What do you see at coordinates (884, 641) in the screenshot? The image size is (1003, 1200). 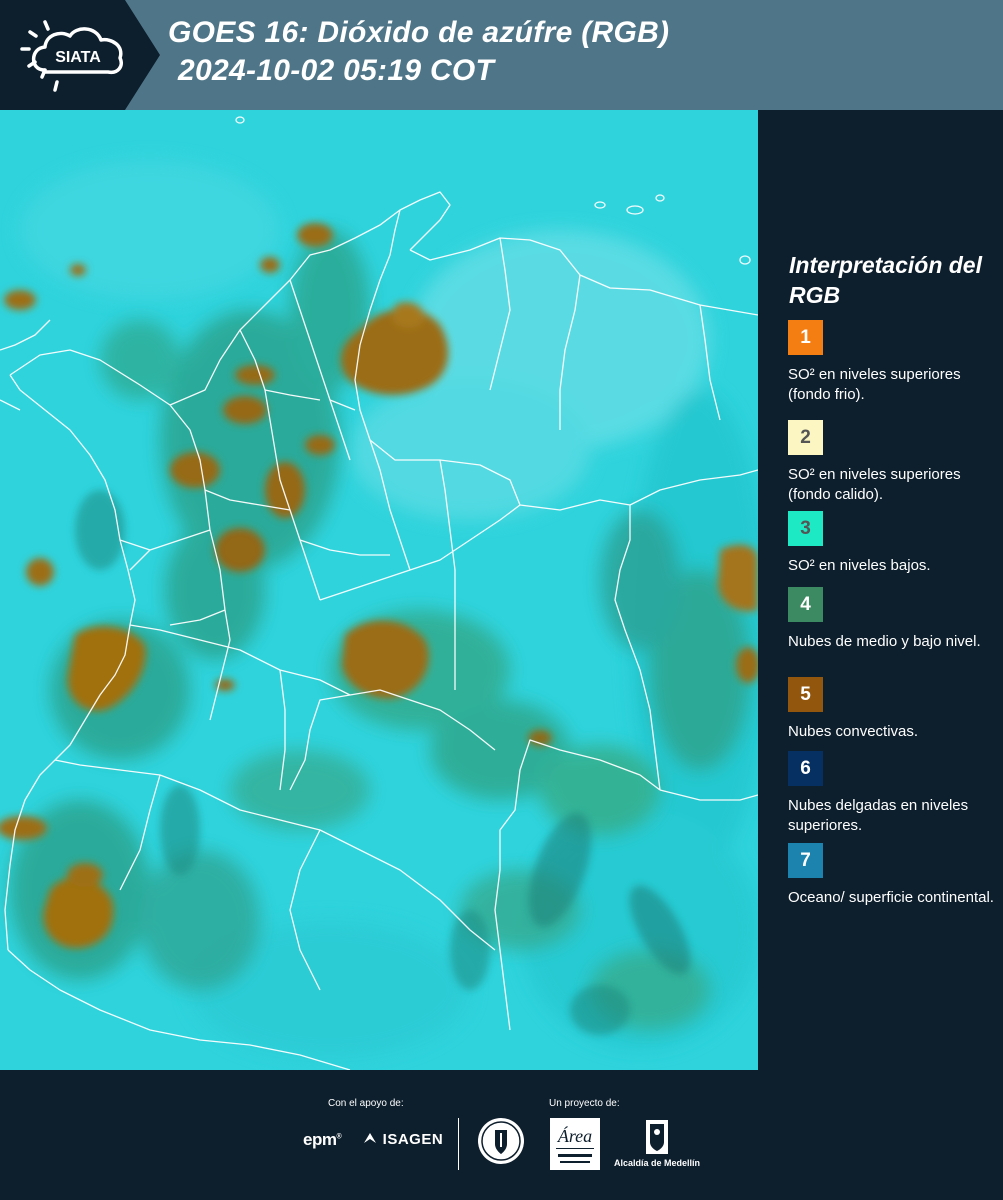 I see `legend-description: Nubes de medio y bajo nivel.` at bounding box center [884, 641].